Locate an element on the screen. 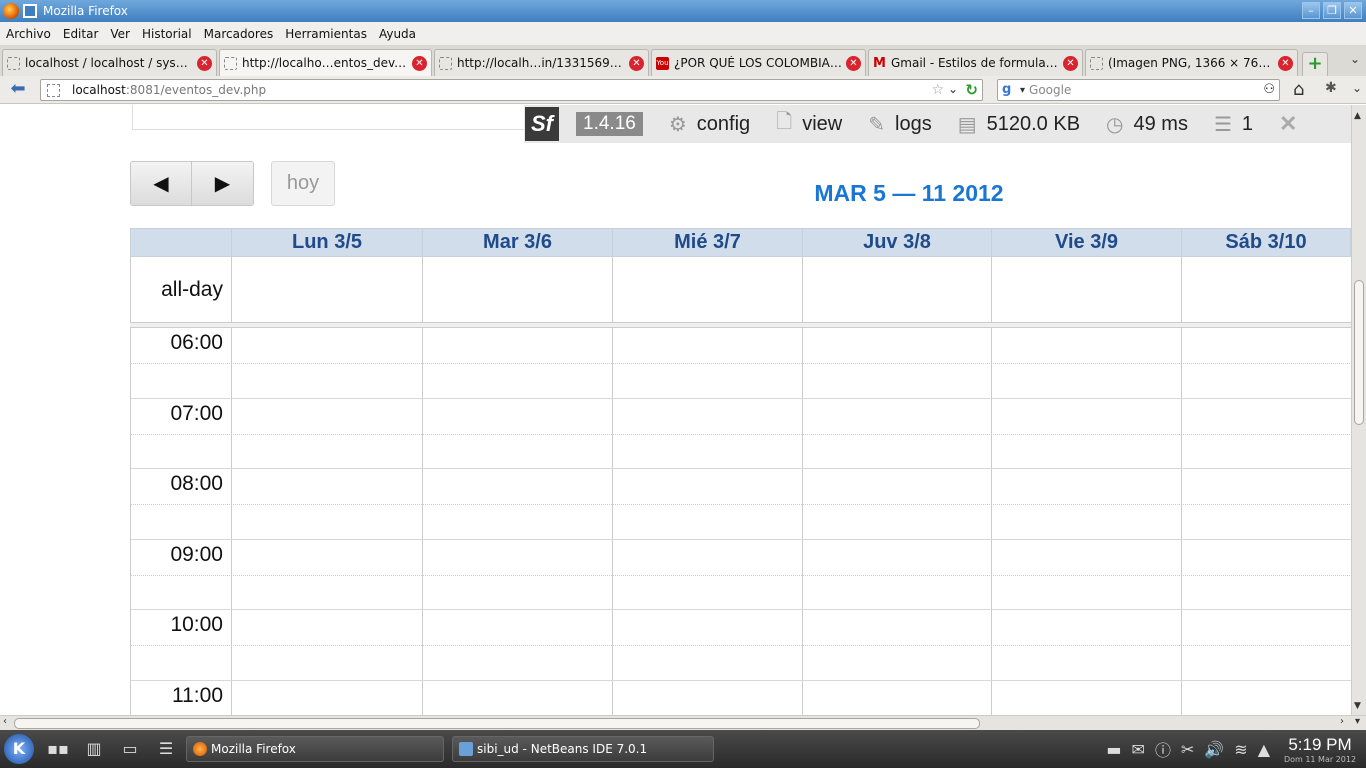  file-manager-icon: ▥ is located at coordinates (94, 749).